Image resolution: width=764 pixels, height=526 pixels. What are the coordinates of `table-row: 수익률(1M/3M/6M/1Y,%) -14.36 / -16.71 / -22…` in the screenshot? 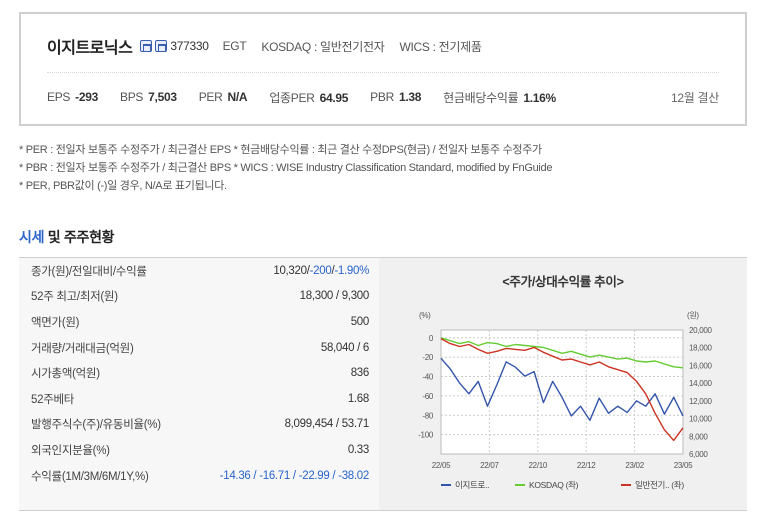 It's located at (199, 476).